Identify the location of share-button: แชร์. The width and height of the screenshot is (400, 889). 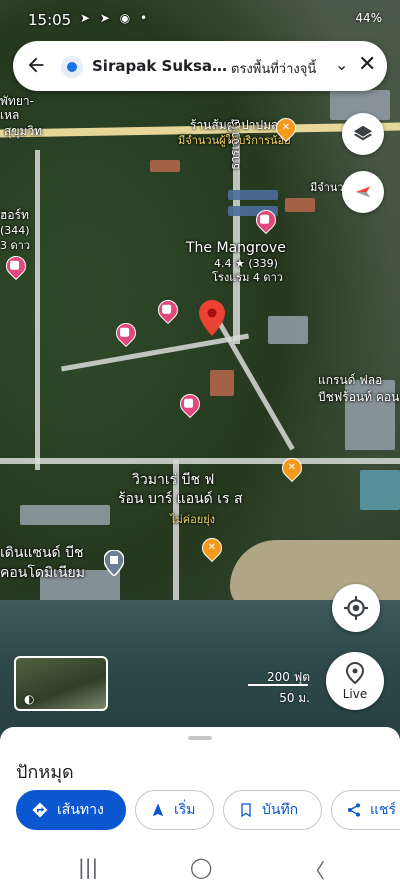
(365, 810).